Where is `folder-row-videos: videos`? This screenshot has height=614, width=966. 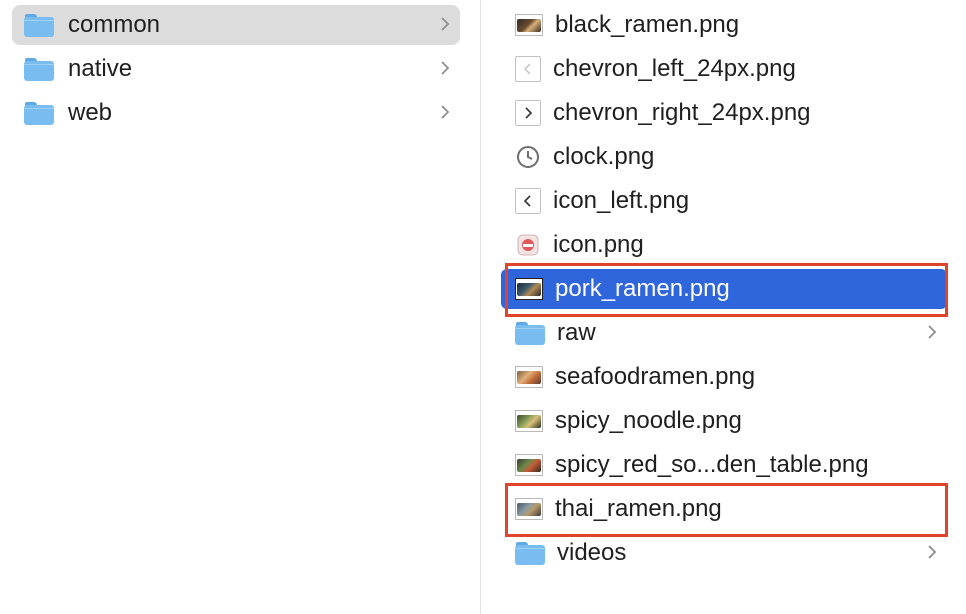 folder-row-videos: videos is located at coordinates (724, 553).